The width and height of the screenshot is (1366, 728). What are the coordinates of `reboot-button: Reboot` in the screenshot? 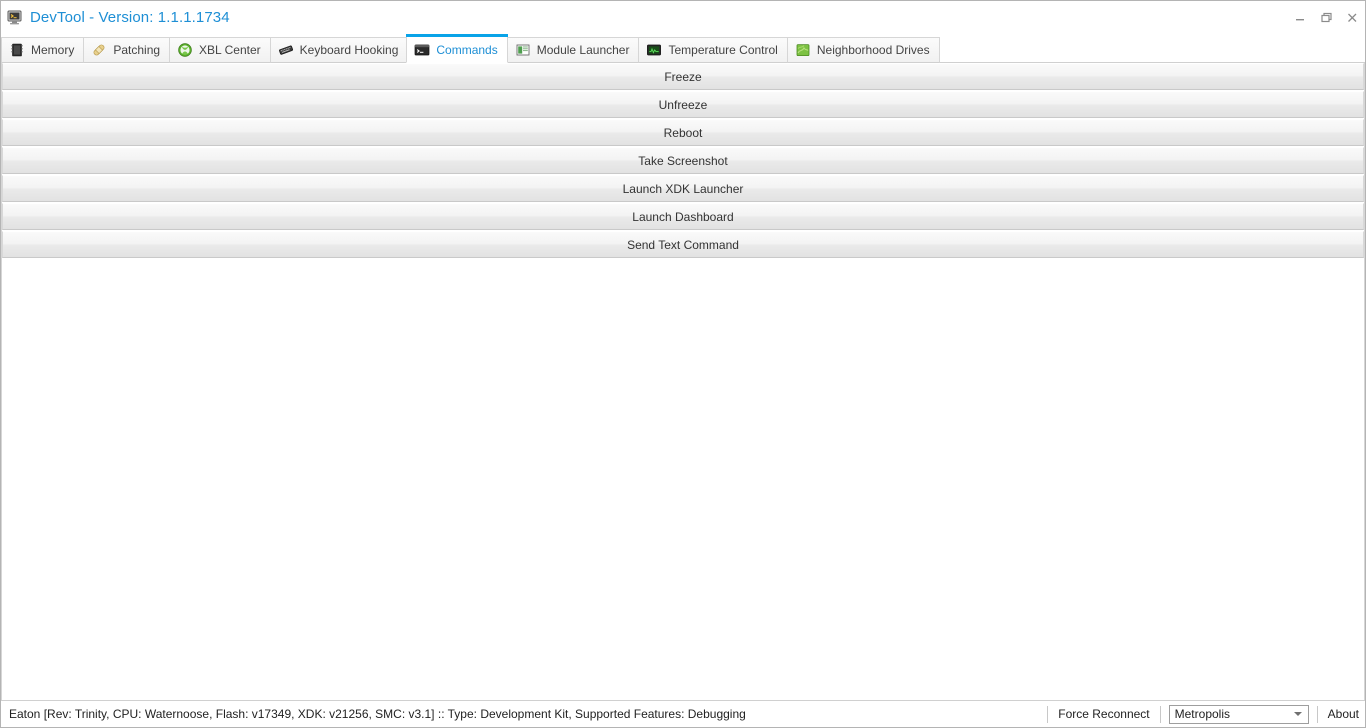 It's located at (683, 132).